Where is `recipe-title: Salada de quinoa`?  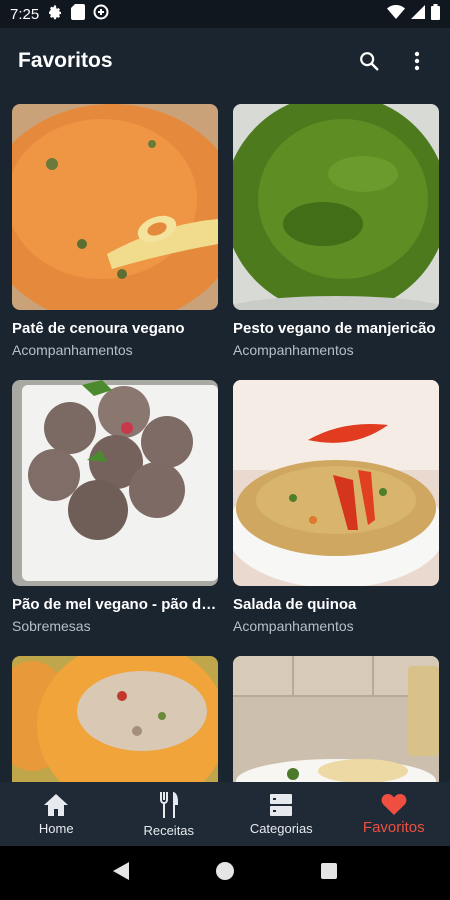
recipe-title: Salada de quinoa is located at coordinates (295, 604).